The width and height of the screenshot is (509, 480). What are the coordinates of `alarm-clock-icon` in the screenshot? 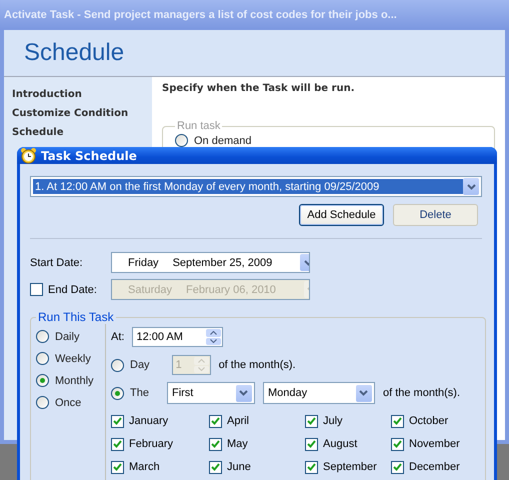 It's located at (28, 155).